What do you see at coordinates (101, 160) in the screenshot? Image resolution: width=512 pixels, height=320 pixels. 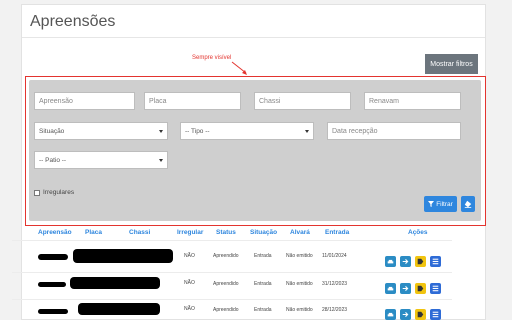 I see `patio-select: -- Patio --` at bounding box center [101, 160].